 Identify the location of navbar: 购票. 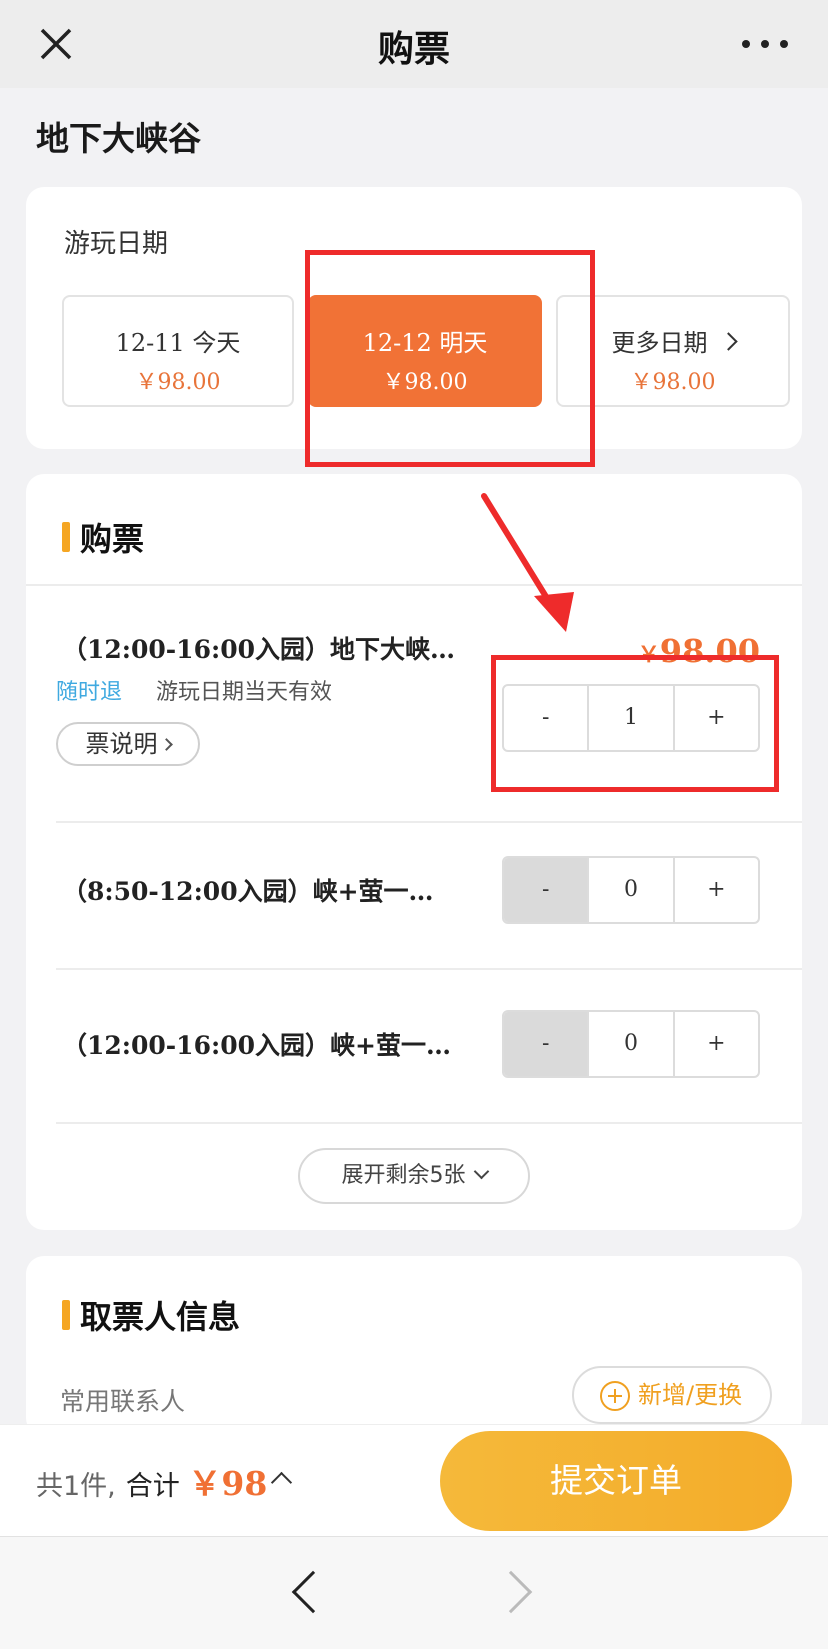
(414, 44).